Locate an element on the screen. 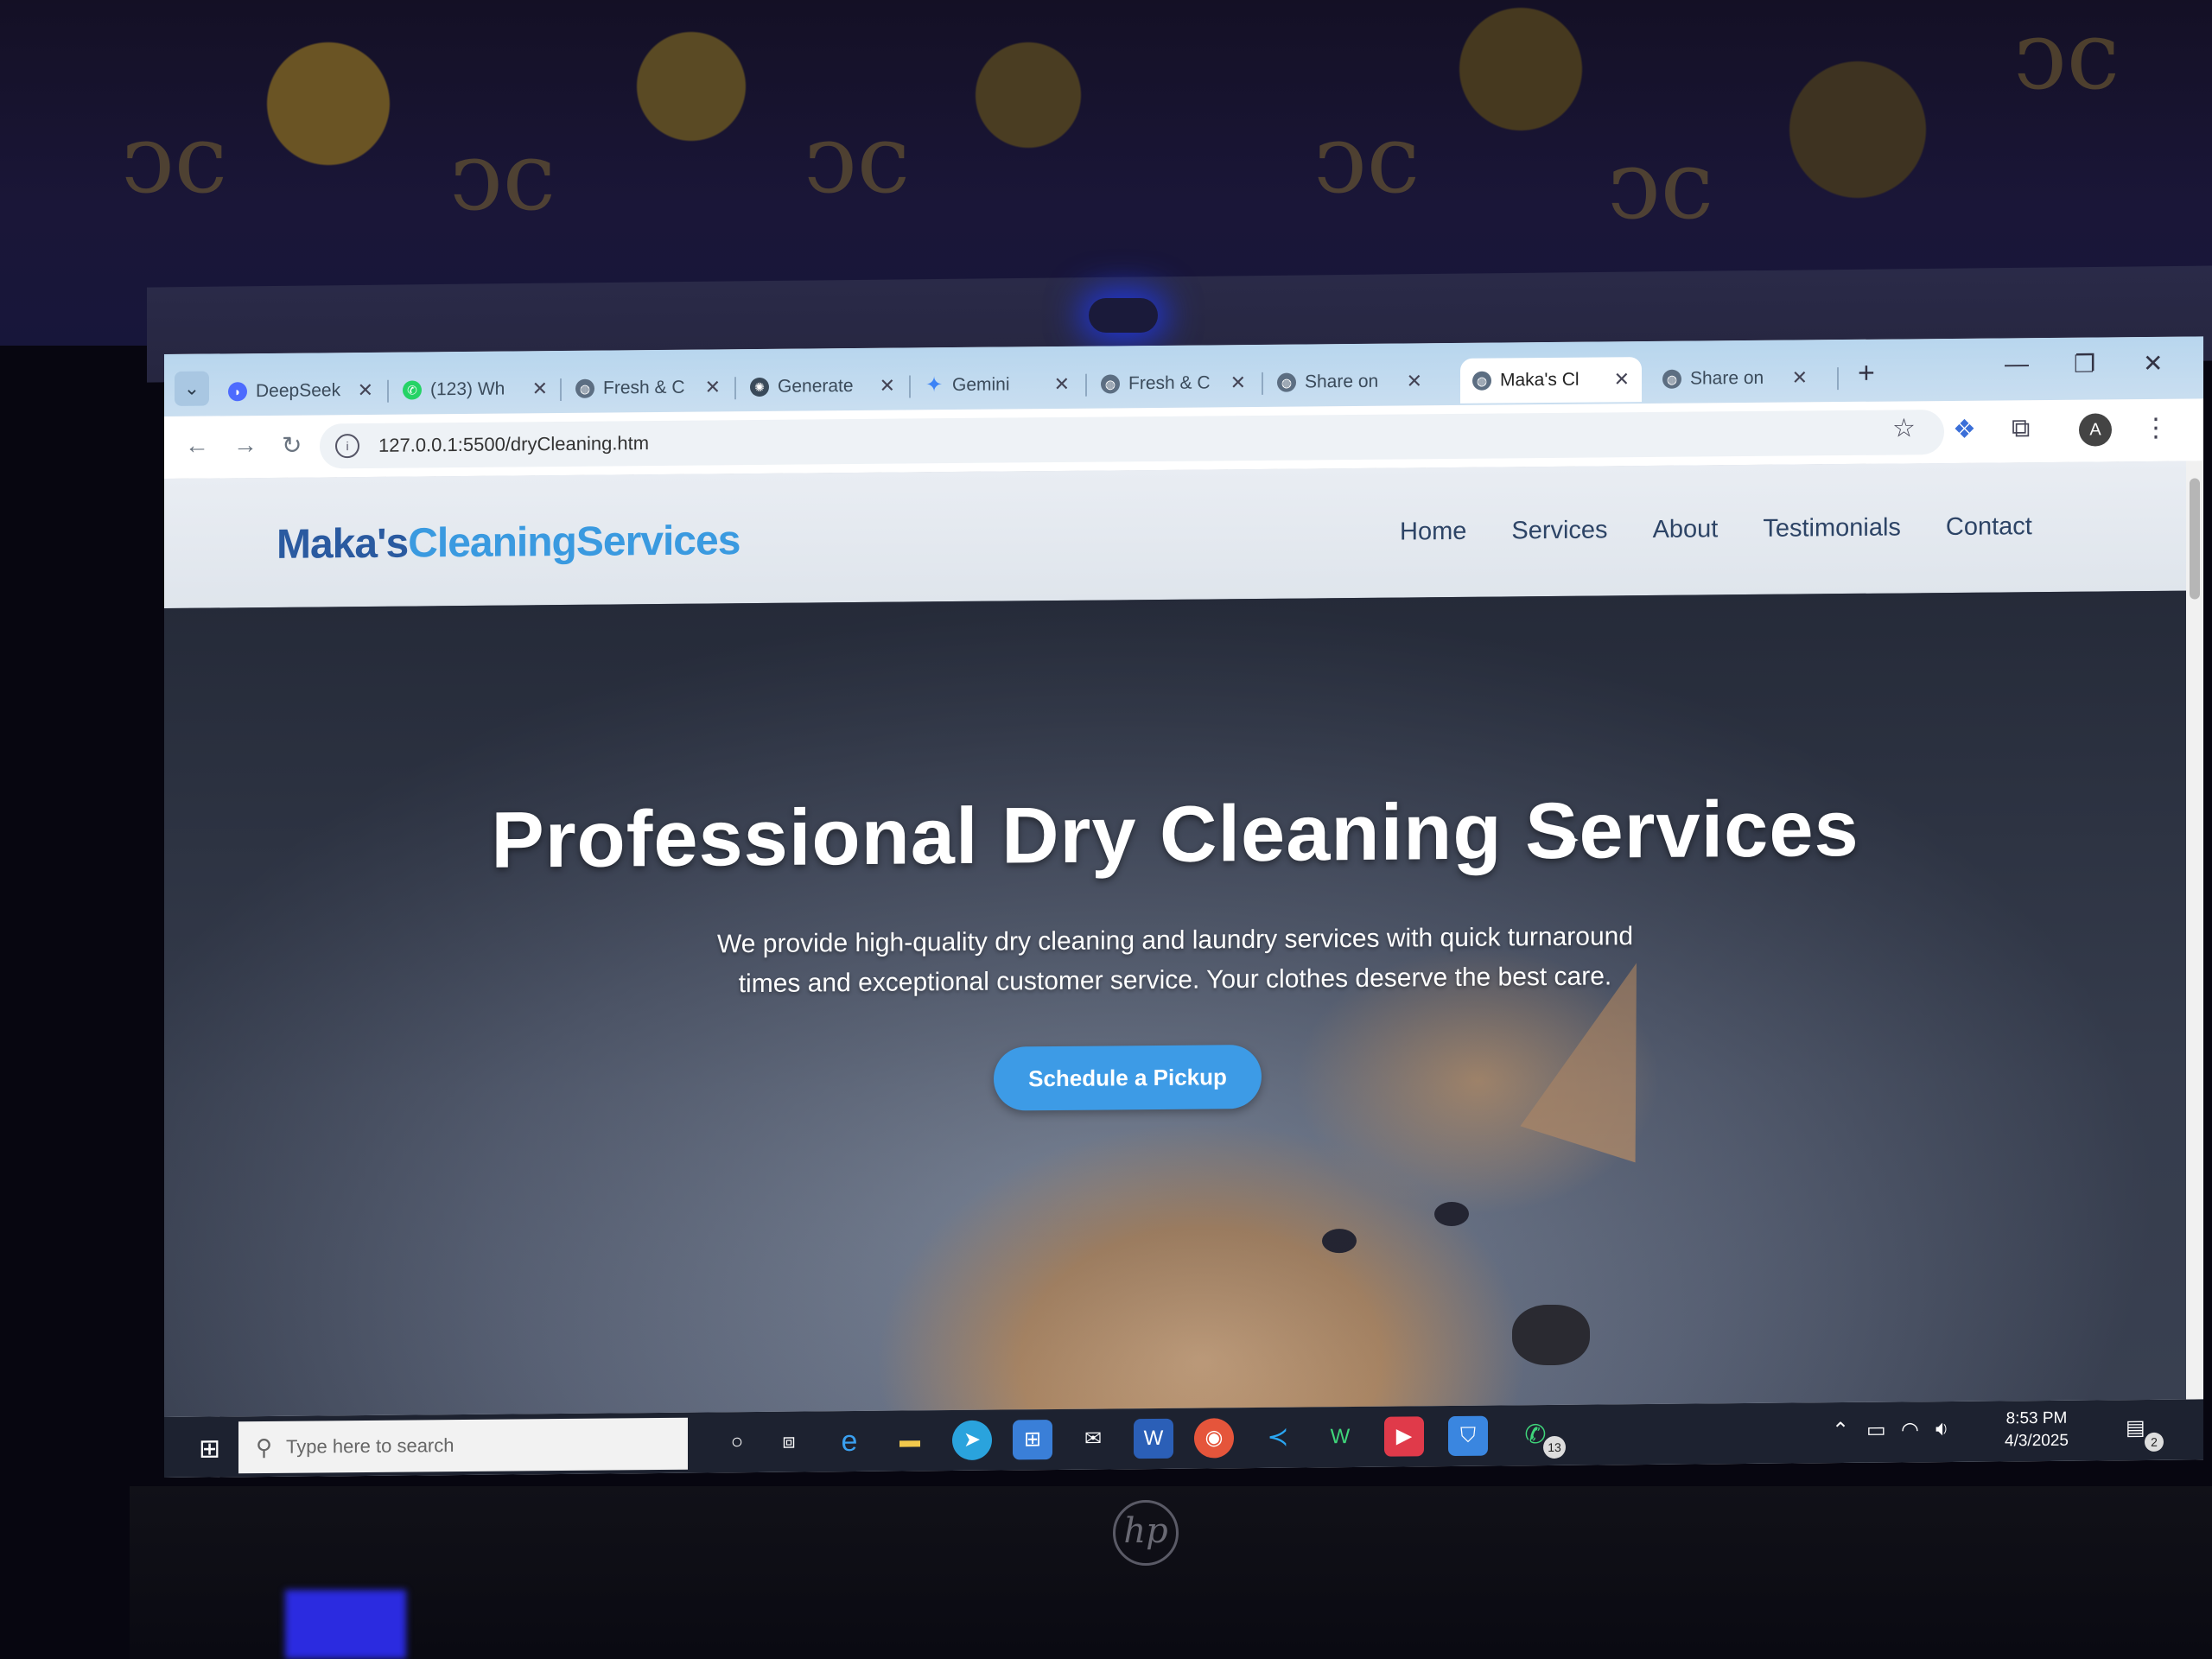 This screenshot has width=2212, height=1659. tab-gemini: ✦ Gemini ✕ is located at coordinates (997, 385).